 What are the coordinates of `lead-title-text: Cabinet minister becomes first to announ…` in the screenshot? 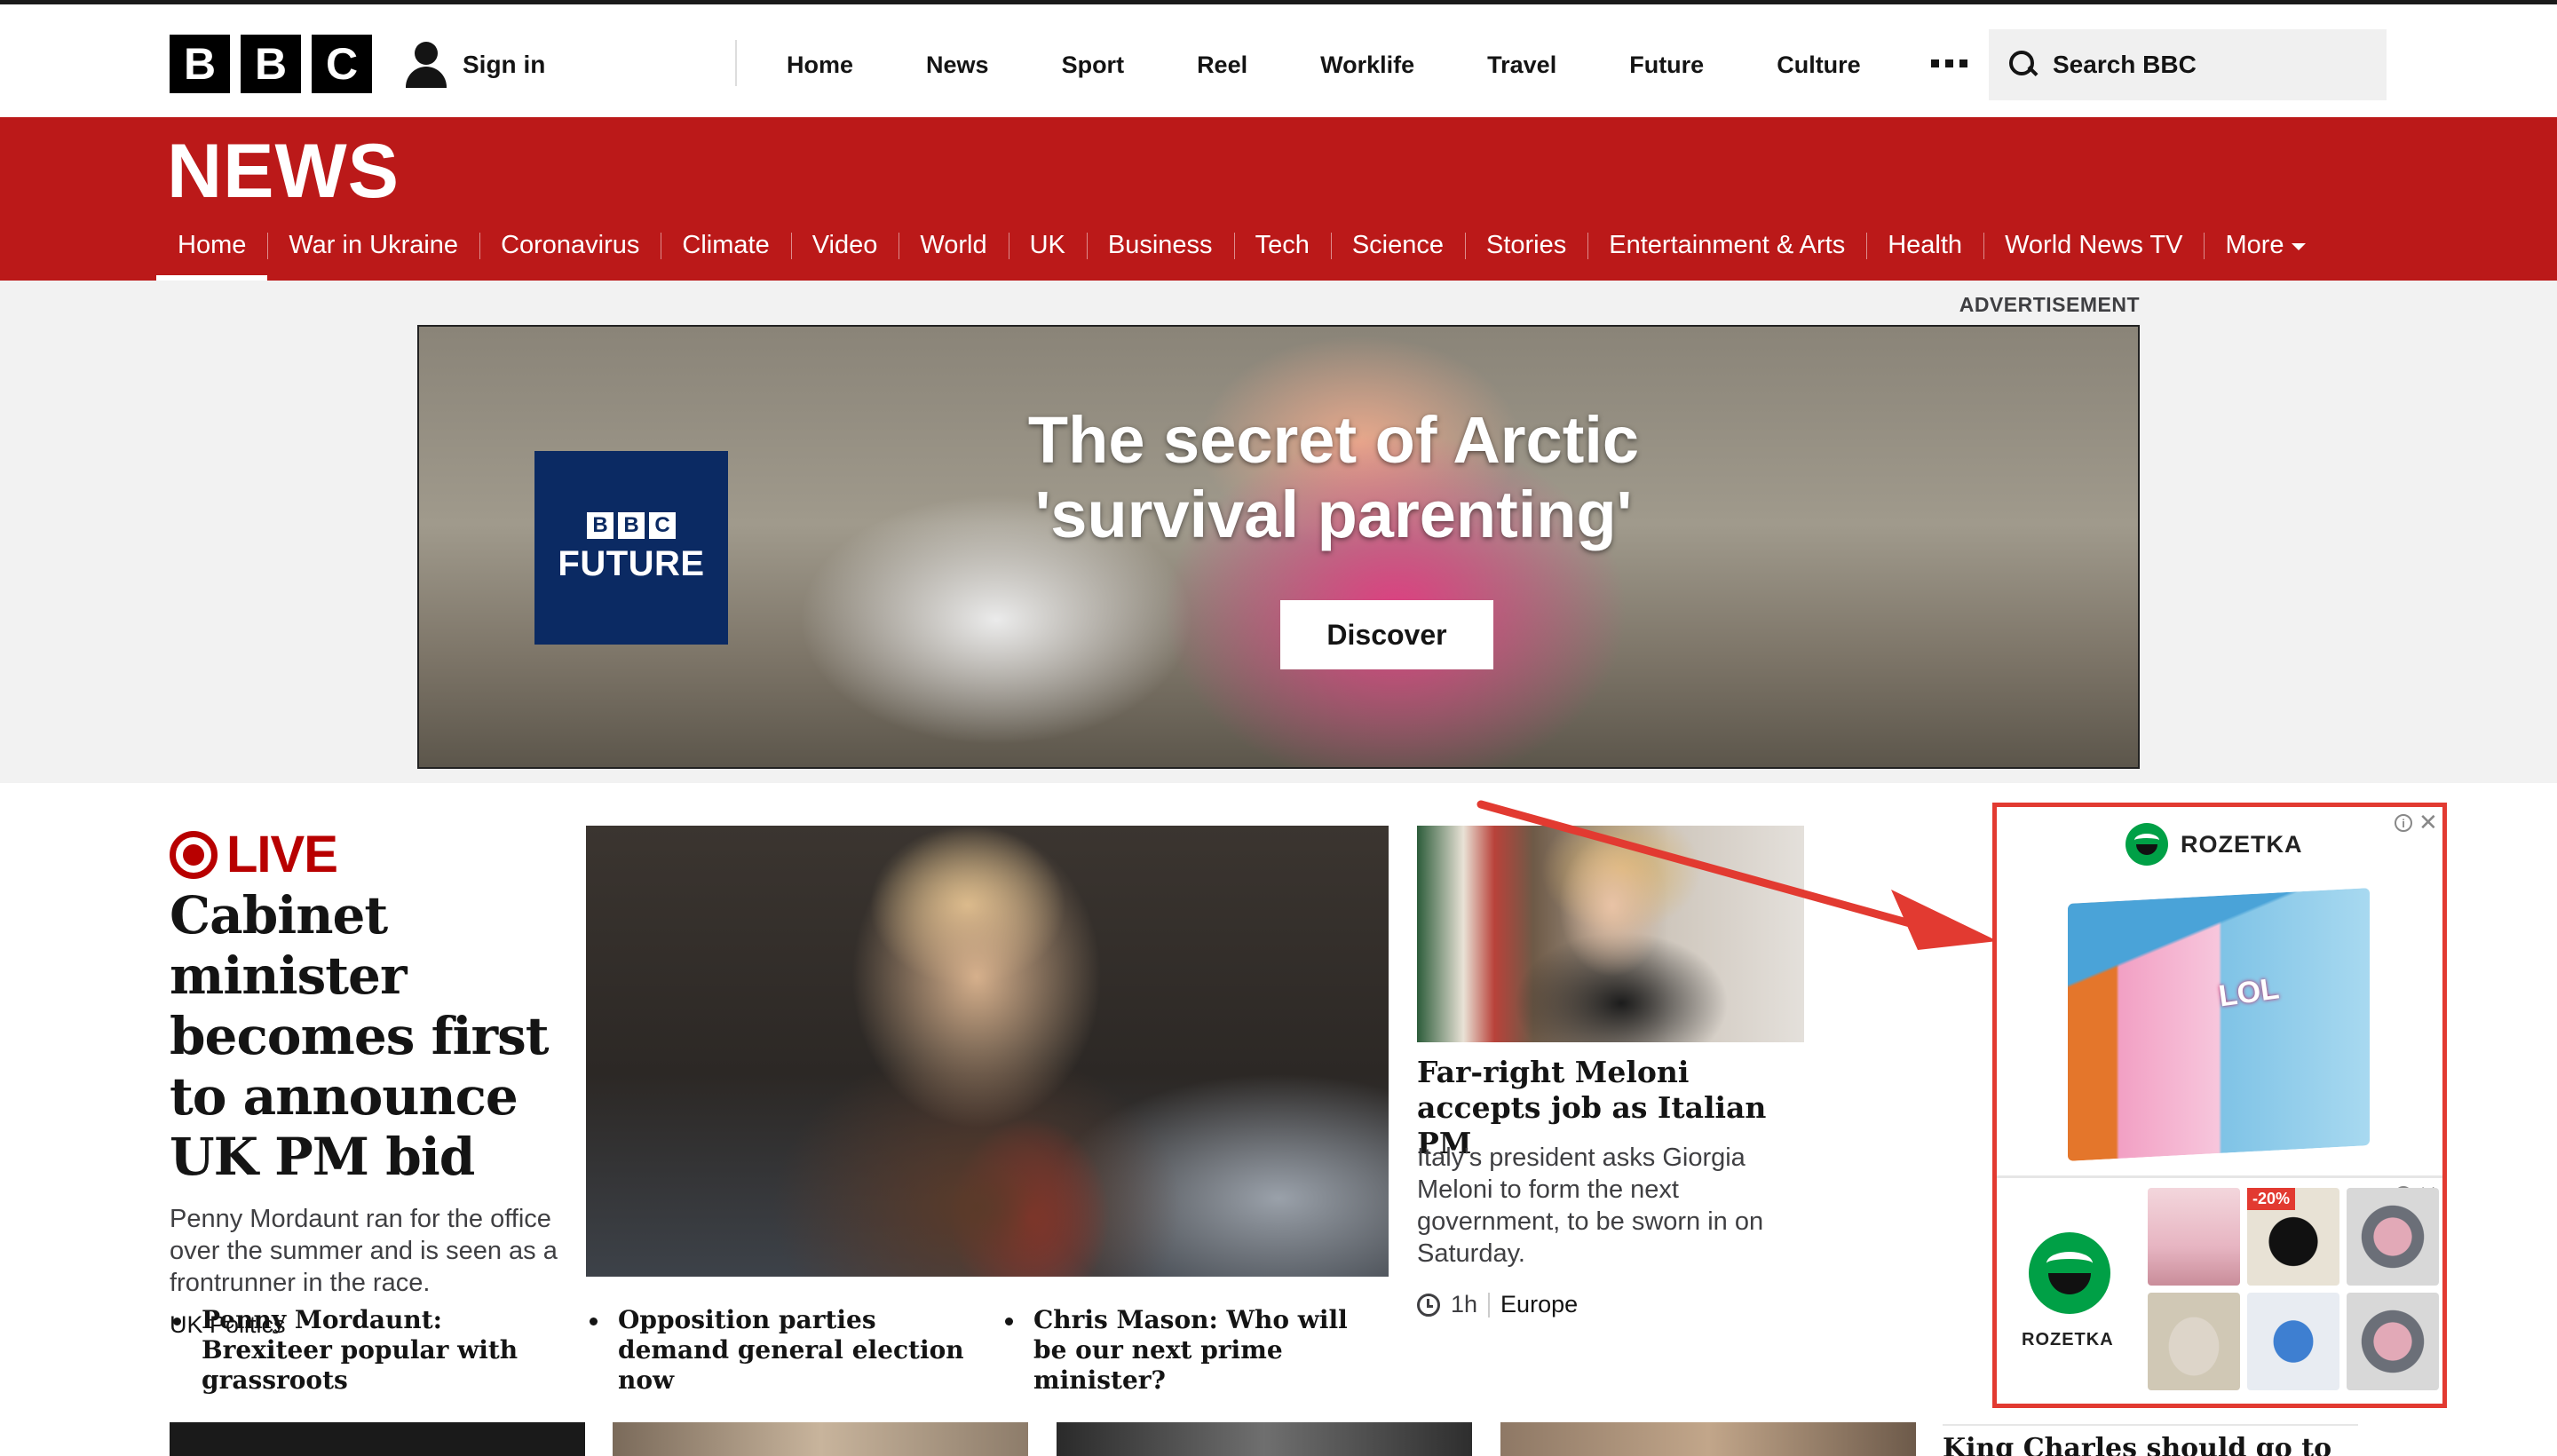 It's located at (360, 1036).